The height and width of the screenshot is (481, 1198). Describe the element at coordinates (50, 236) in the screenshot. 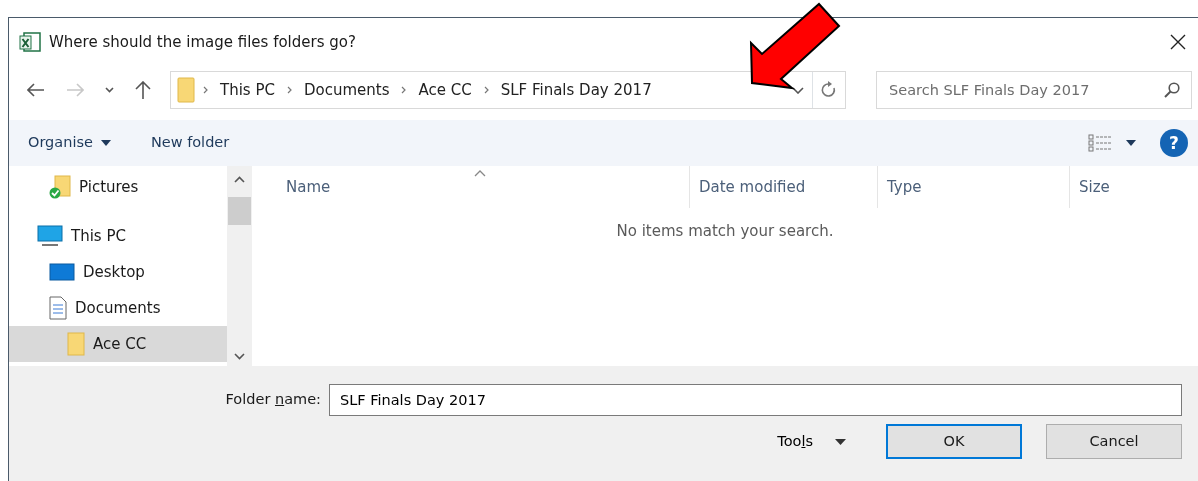

I see `computer-icon` at that location.